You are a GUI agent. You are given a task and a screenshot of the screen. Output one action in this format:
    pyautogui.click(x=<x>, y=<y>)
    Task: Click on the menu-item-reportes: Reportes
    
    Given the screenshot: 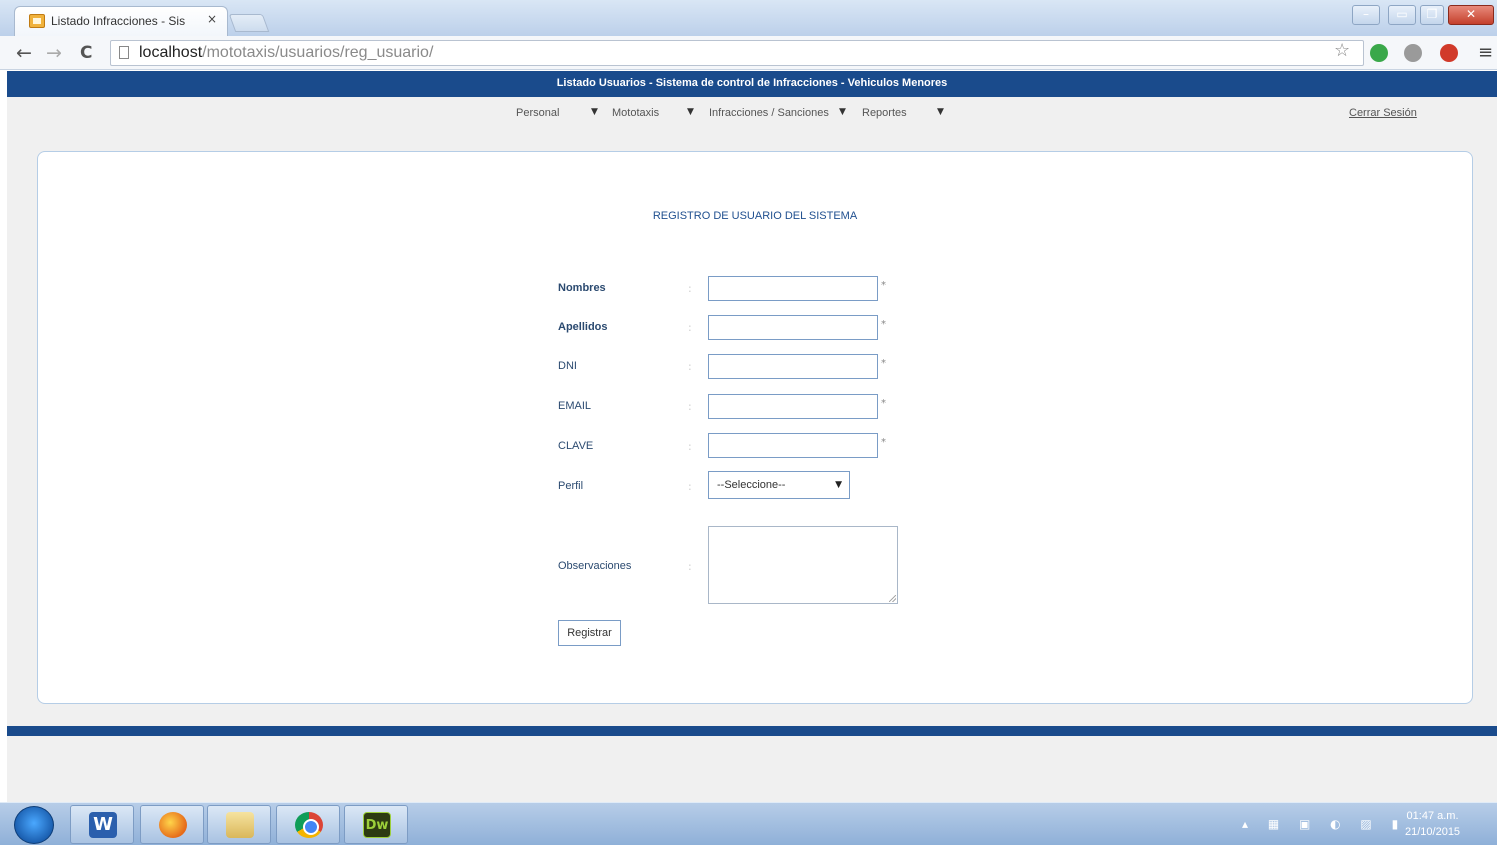 What is the action you would take?
    pyautogui.click(x=884, y=113)
    